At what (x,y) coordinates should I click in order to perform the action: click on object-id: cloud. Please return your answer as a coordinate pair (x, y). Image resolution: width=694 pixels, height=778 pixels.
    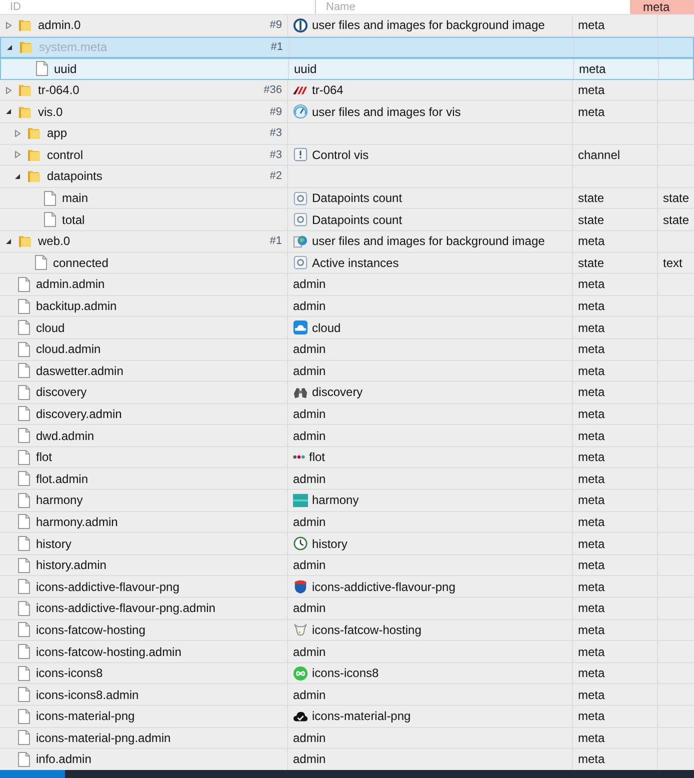
    Looking at the image, I should click on (50, 327).